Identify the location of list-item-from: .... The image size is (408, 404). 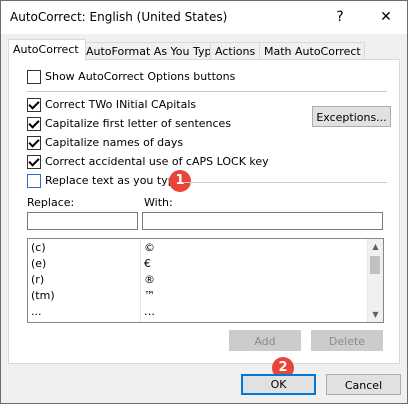
(36, 311).